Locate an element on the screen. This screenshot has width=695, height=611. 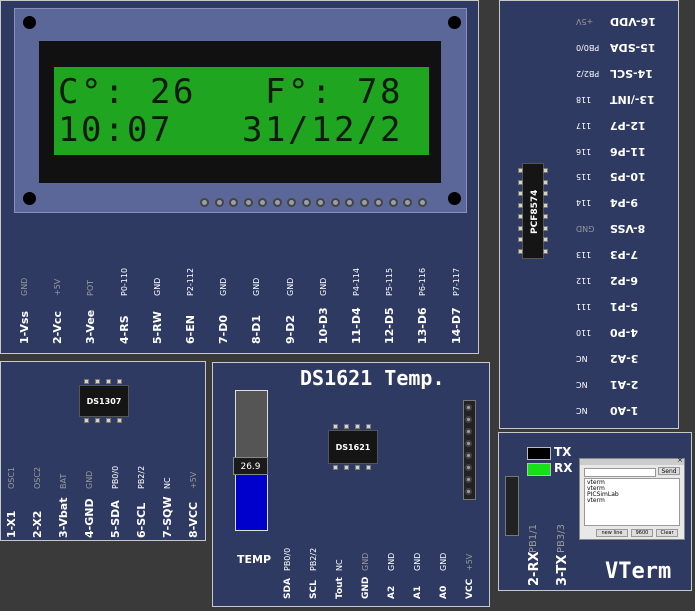
vterm-button: new line is located at coordinates (612, 533).